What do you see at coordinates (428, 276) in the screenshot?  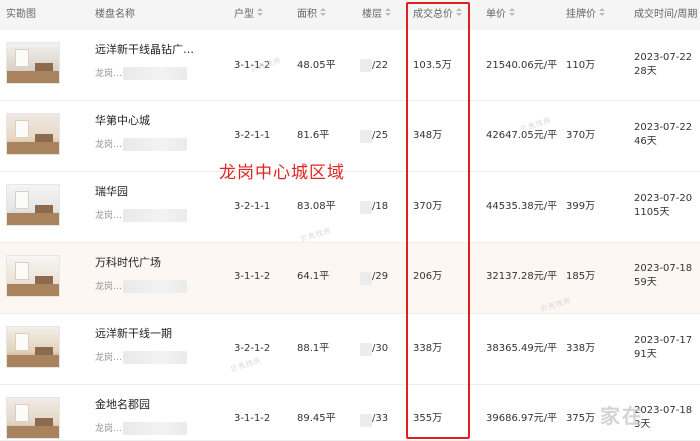 I see `total-price-value: 206万` at bounding box center [428, 276].